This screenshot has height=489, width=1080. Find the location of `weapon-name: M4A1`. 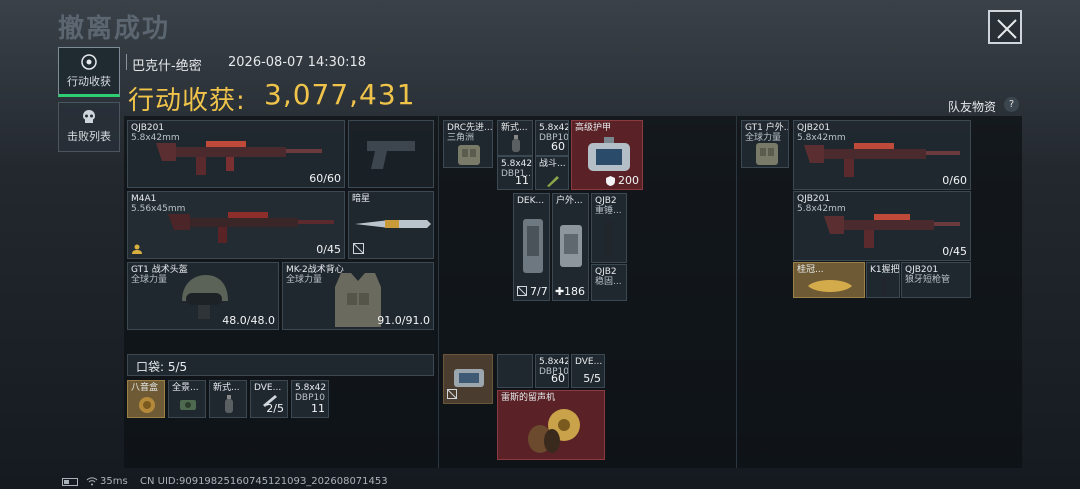

weapon-name: M4A1 is located at coordinates (144, 199).